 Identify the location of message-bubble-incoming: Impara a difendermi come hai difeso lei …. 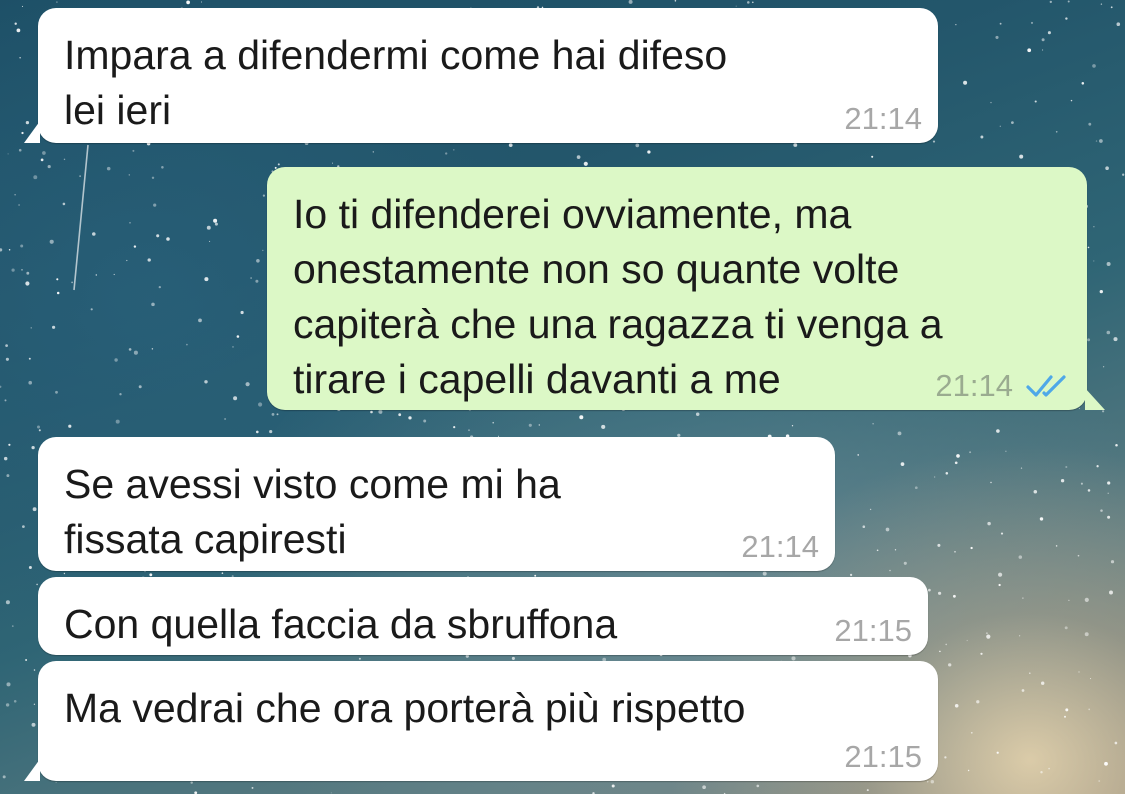
(481, 75).